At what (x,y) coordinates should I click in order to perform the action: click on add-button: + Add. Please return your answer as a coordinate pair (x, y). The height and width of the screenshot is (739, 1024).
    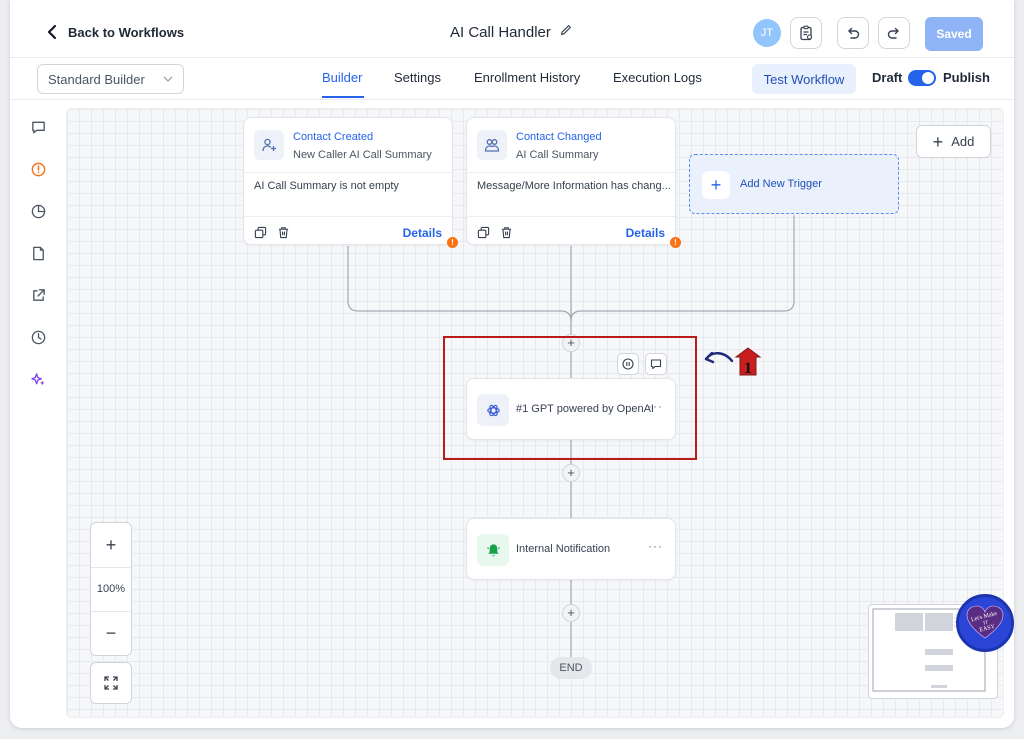
    Looking at the image, I should click on (953, 141).